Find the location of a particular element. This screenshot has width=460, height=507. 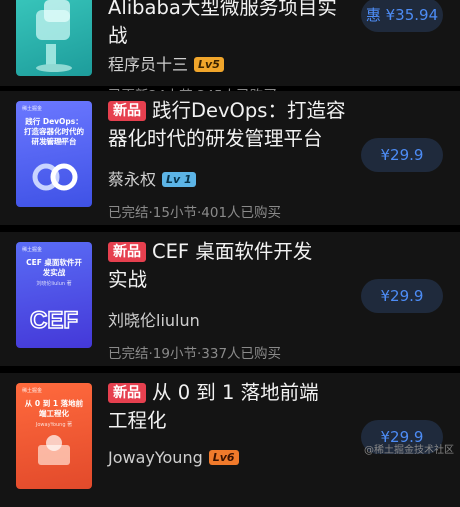

cover-title: 从 0 到 1 落地前端工程化 is located at coordinates (54, 408).